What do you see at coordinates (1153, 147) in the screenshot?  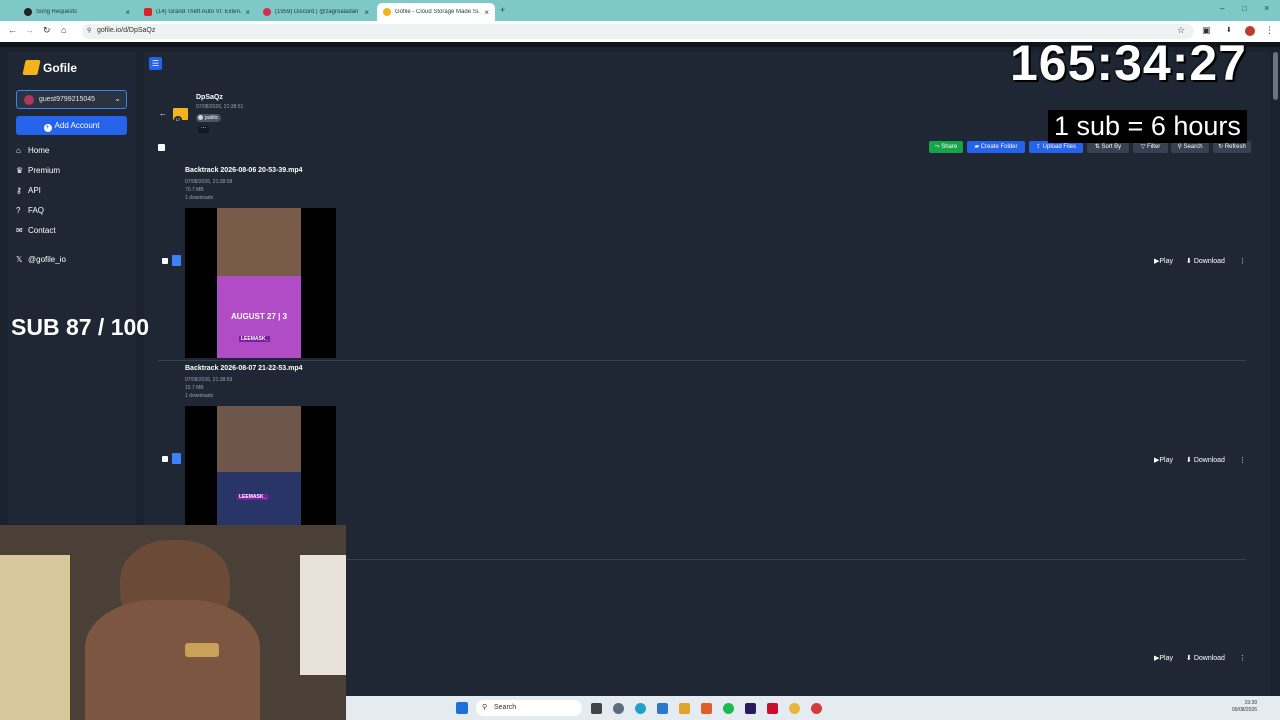 I see `filter-label: Filter` at bounding box center [1153, 147].